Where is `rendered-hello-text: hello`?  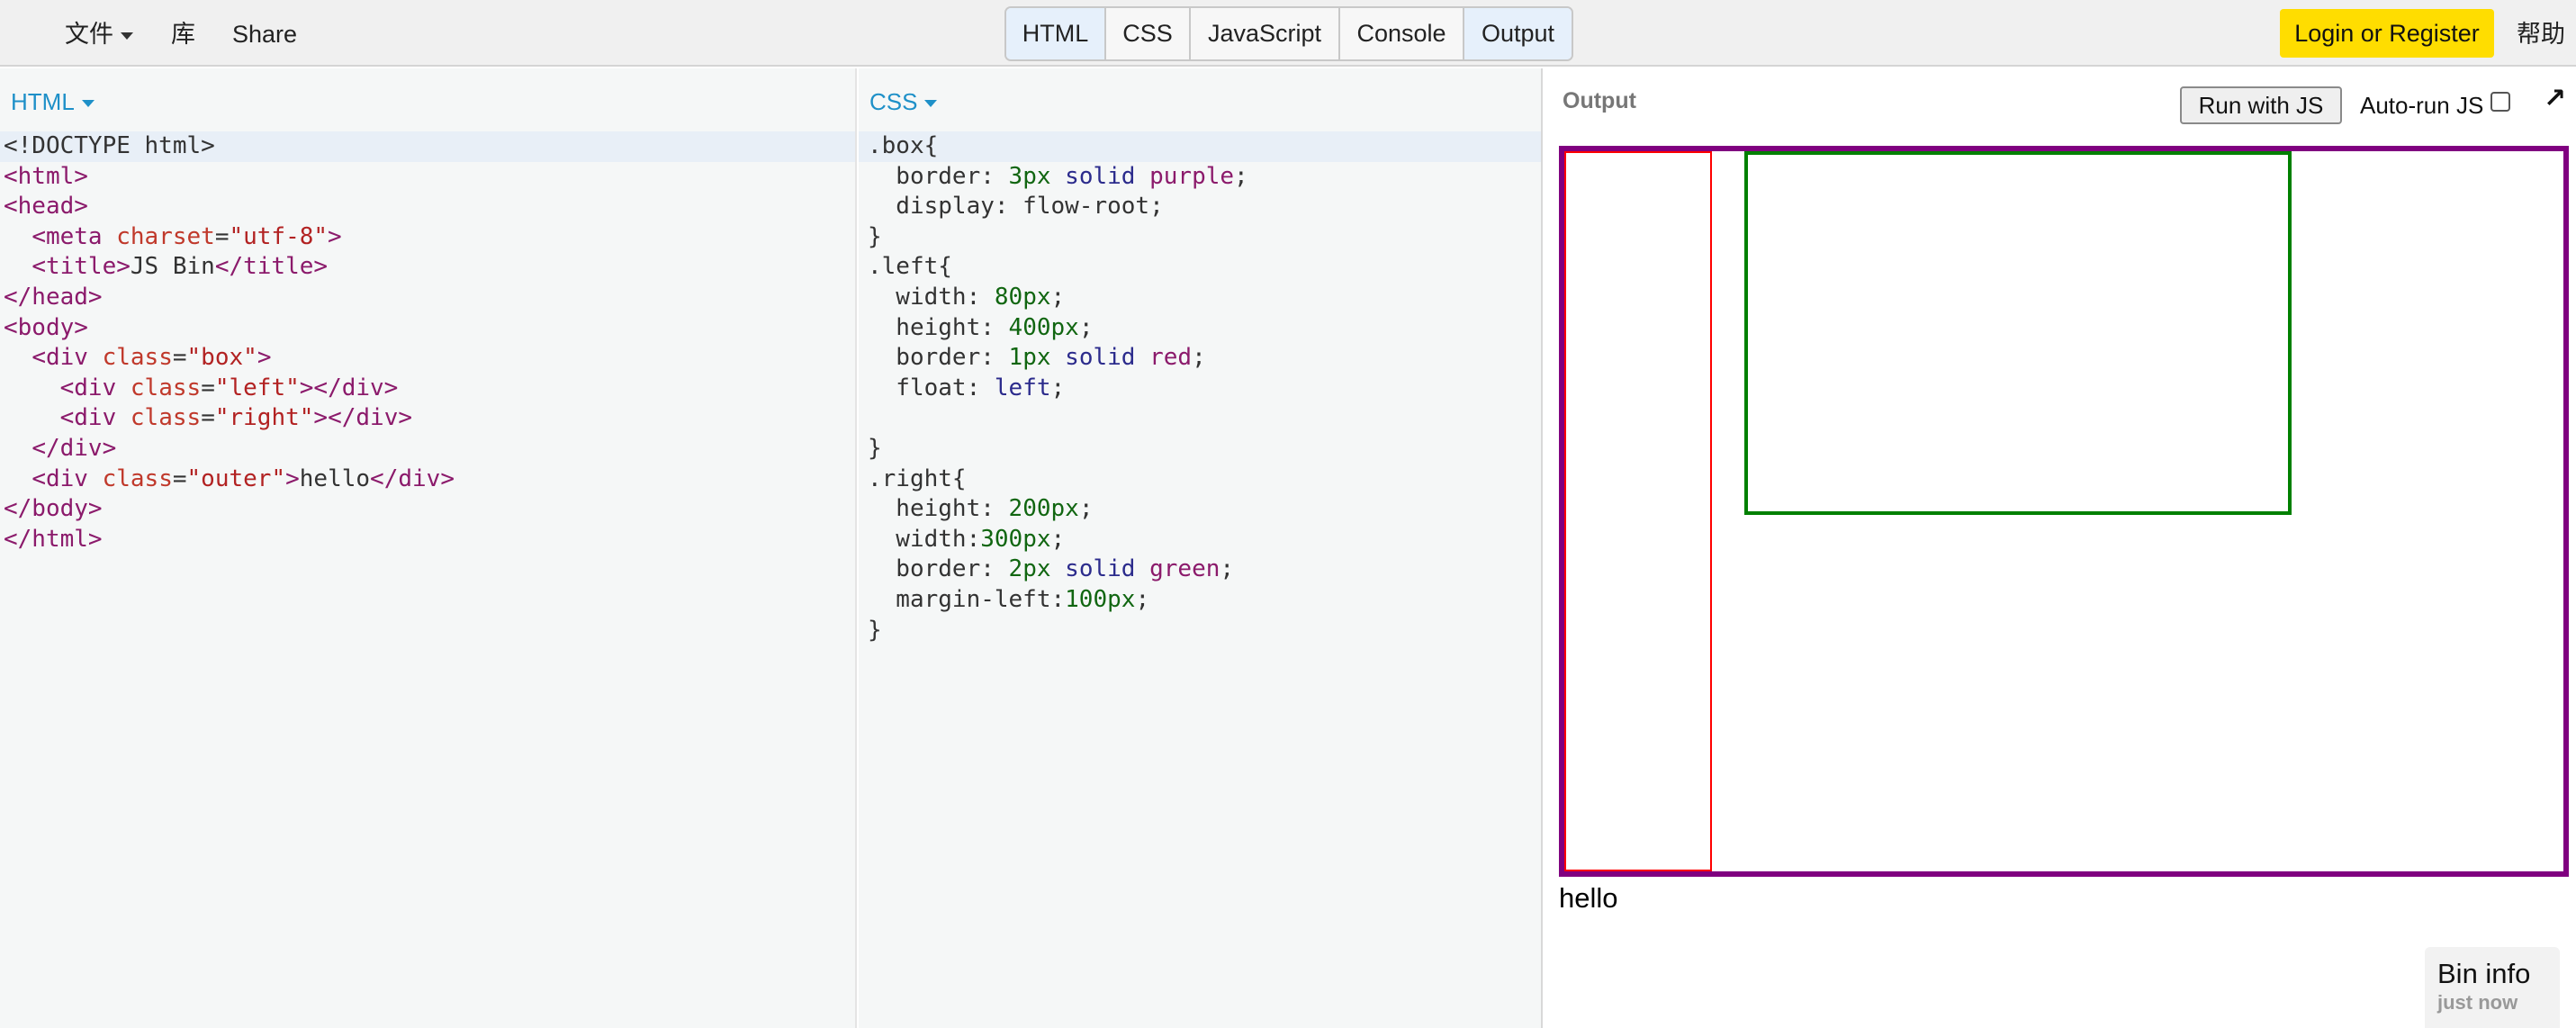
rendered-hello-text: hello is located at coordinates (1588, 898).